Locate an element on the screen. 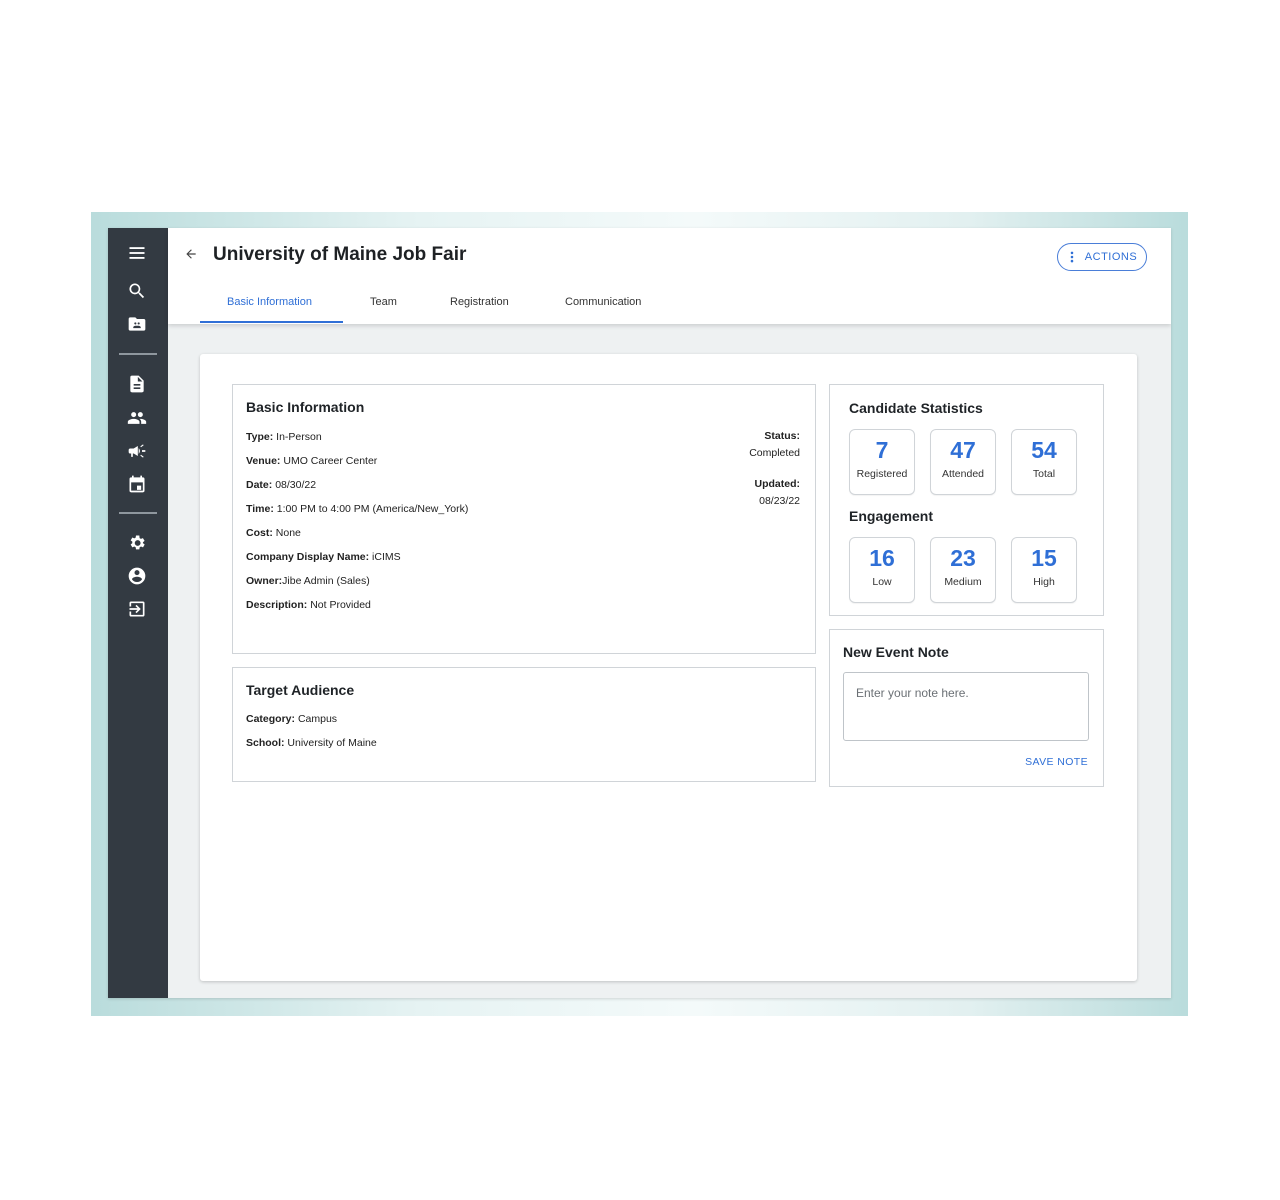 The width and height of the screenshot is (1280, 1200). field-value: Not Provided is located at coordinates (340, 605).